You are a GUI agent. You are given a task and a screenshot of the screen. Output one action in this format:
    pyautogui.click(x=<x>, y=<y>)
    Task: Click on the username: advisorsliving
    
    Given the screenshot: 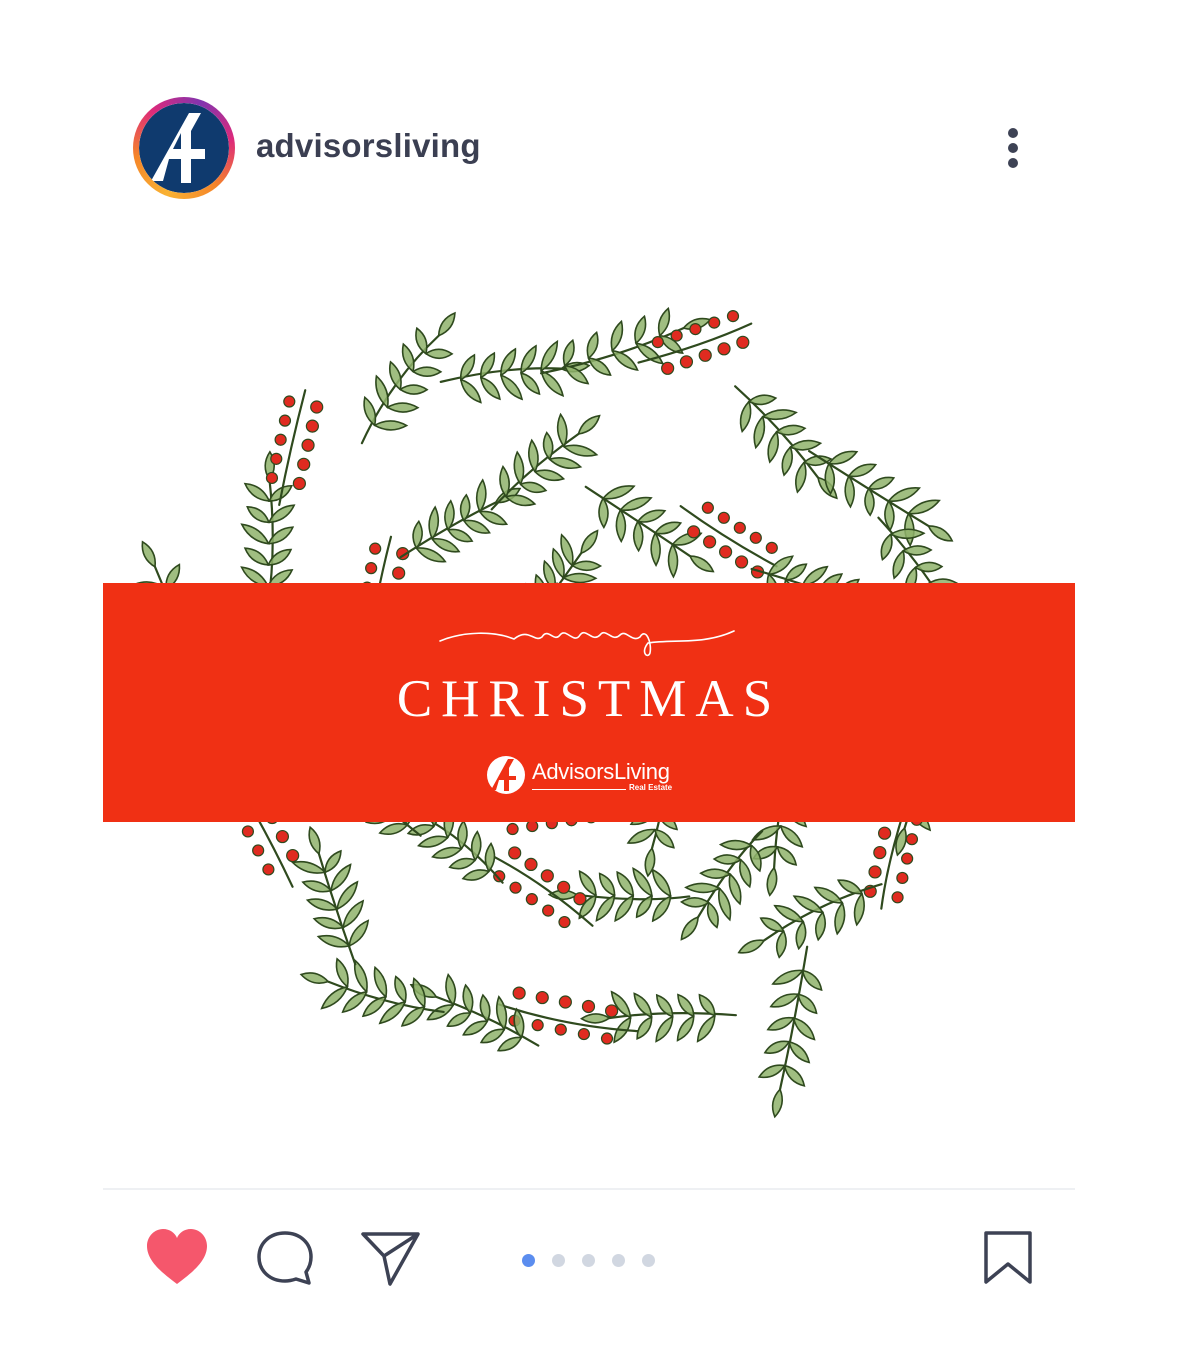 What is the action you would take?
    pyautogui.click(x=368, y=146)
    